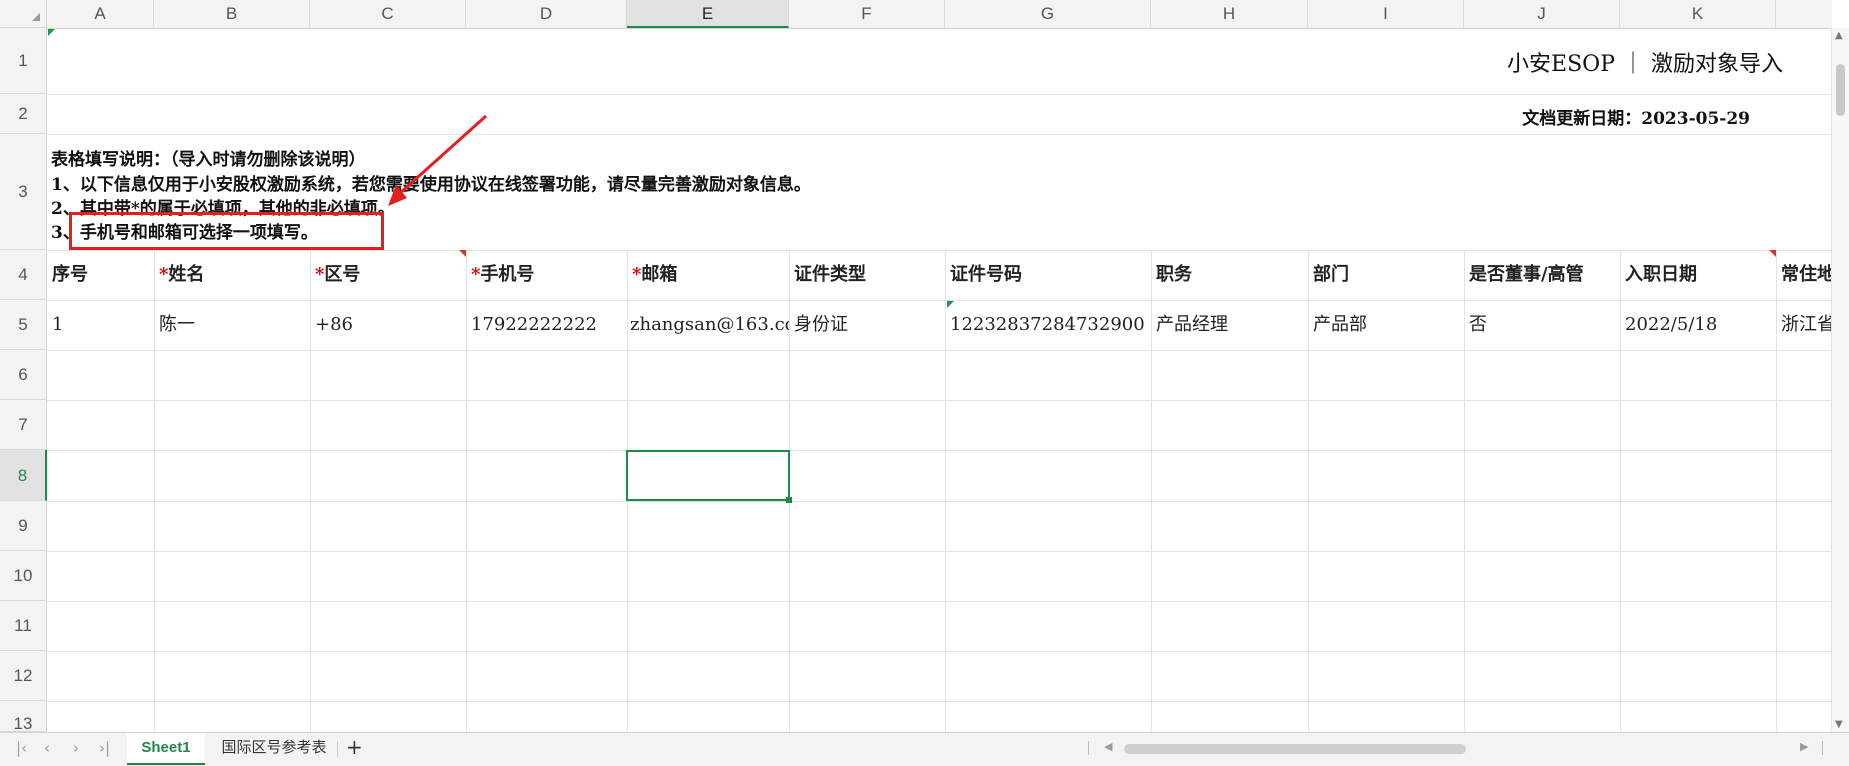 This screenshot has height=766, width=1849. I want to click on hscroll-end-splitter, so click(1822, 748).